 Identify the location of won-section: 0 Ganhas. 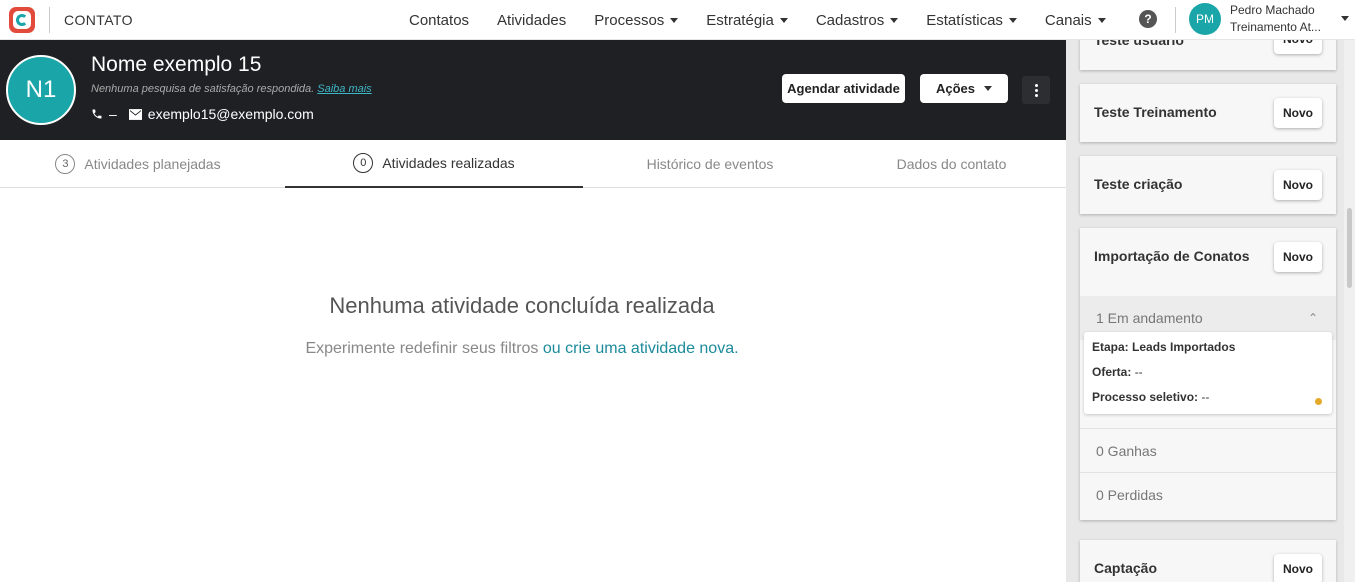
(1208, 450).